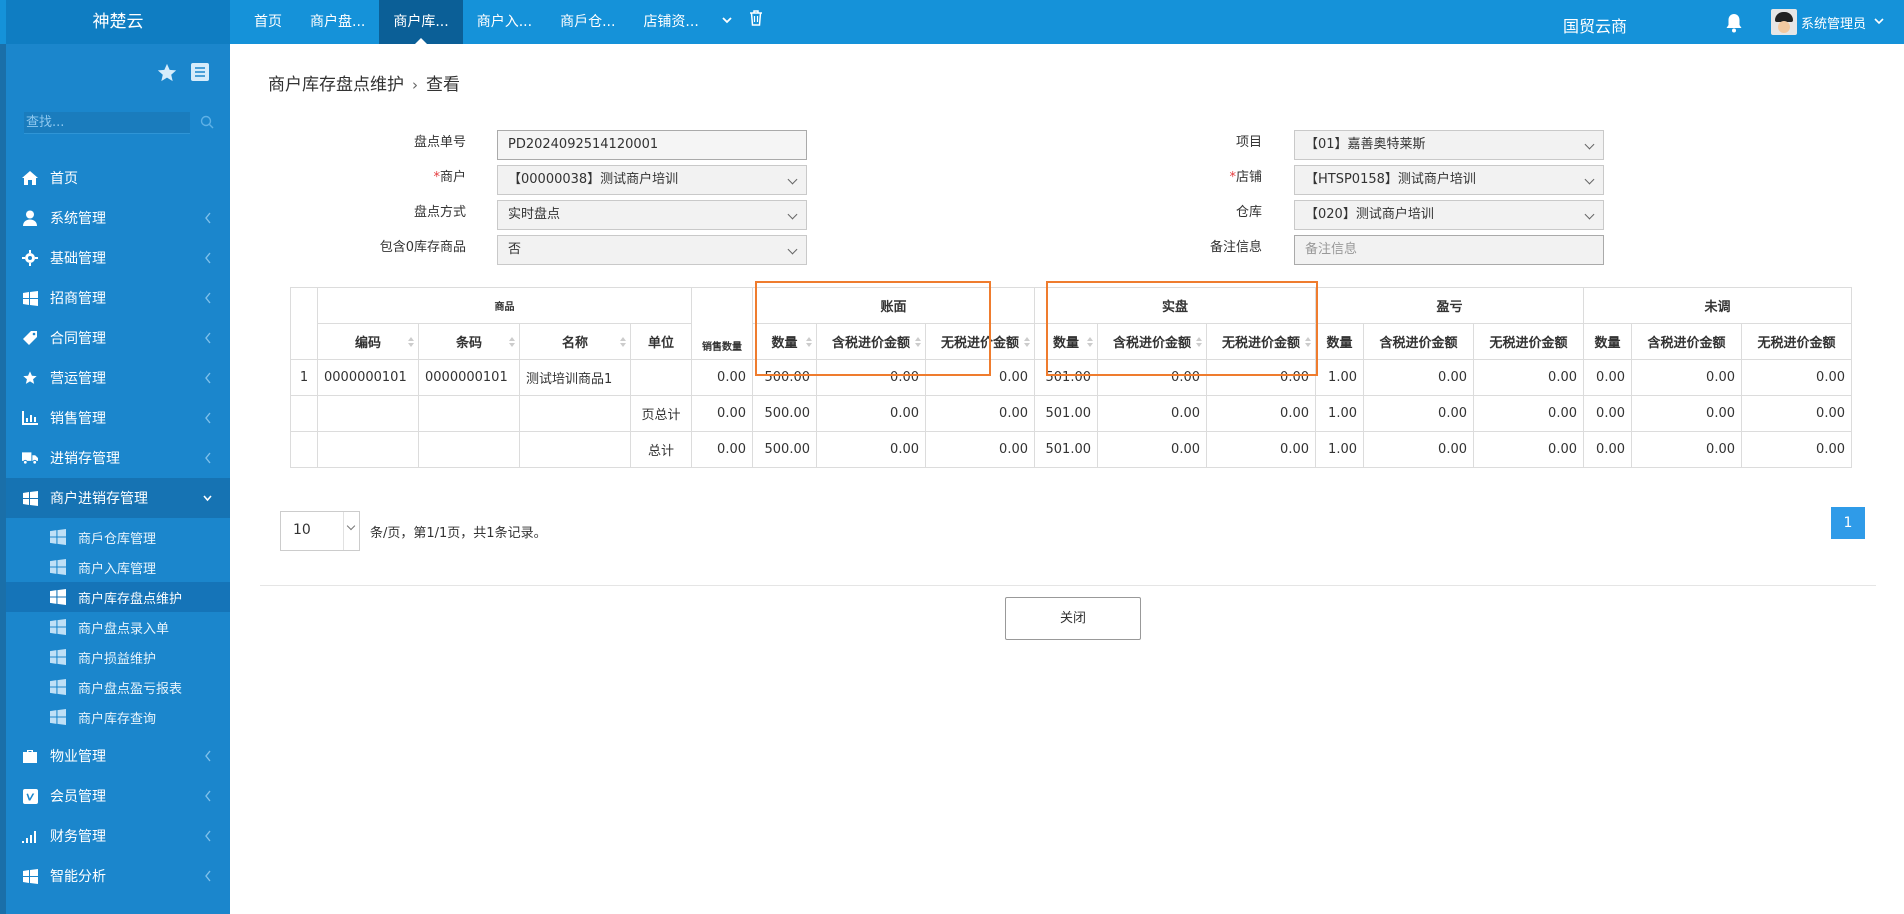  I want to click on warehouse-select: 【020】测试商户培训, so click(1449, 215).